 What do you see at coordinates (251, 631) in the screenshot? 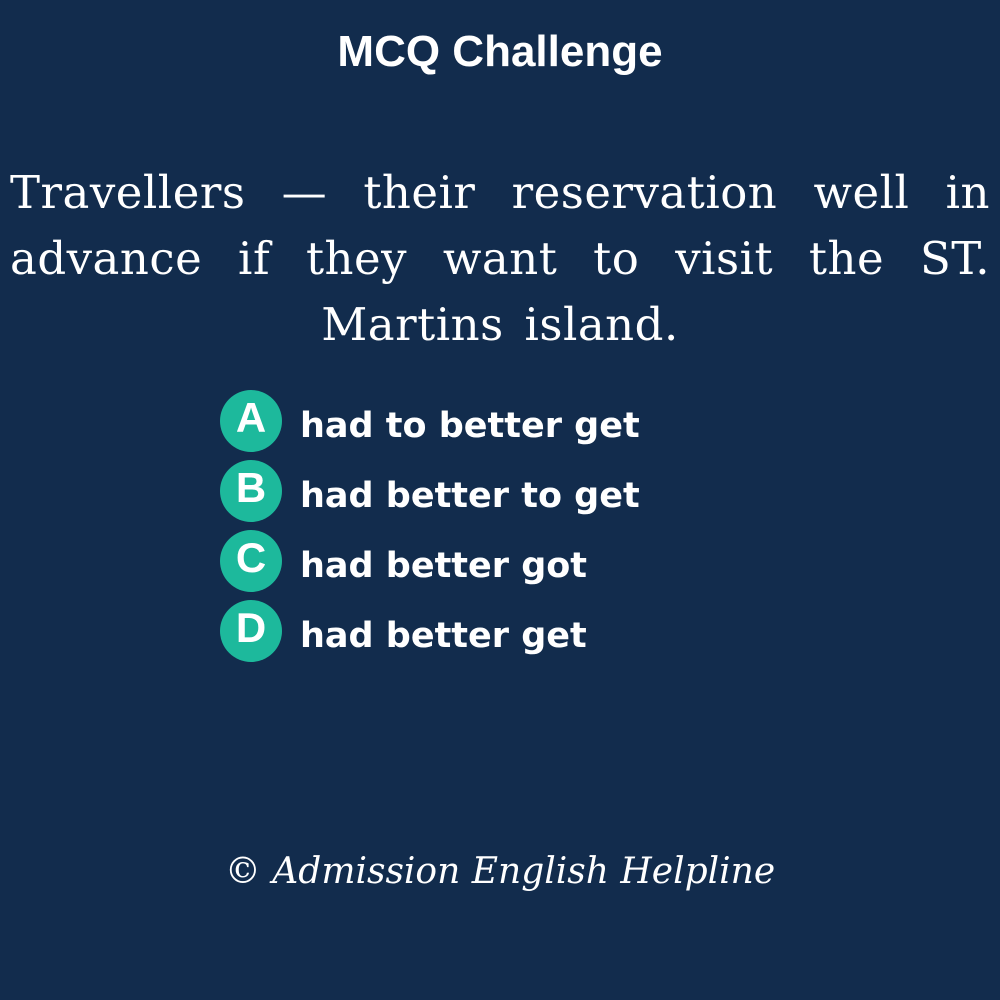
I see `option-d-badge: D` at bounding box center [251, 631].